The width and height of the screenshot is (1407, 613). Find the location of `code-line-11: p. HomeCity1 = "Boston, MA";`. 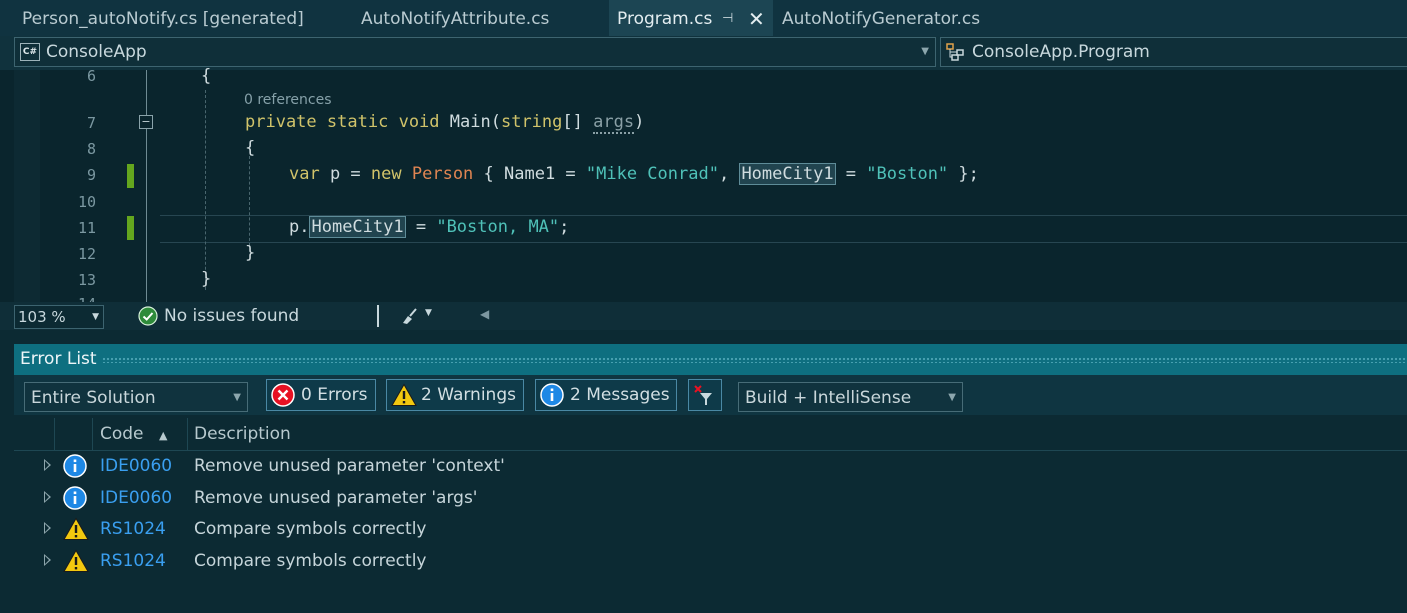

code-line-11: p. HomeCity1 = "Boston, MA"; is located at coordinates (429, 227).